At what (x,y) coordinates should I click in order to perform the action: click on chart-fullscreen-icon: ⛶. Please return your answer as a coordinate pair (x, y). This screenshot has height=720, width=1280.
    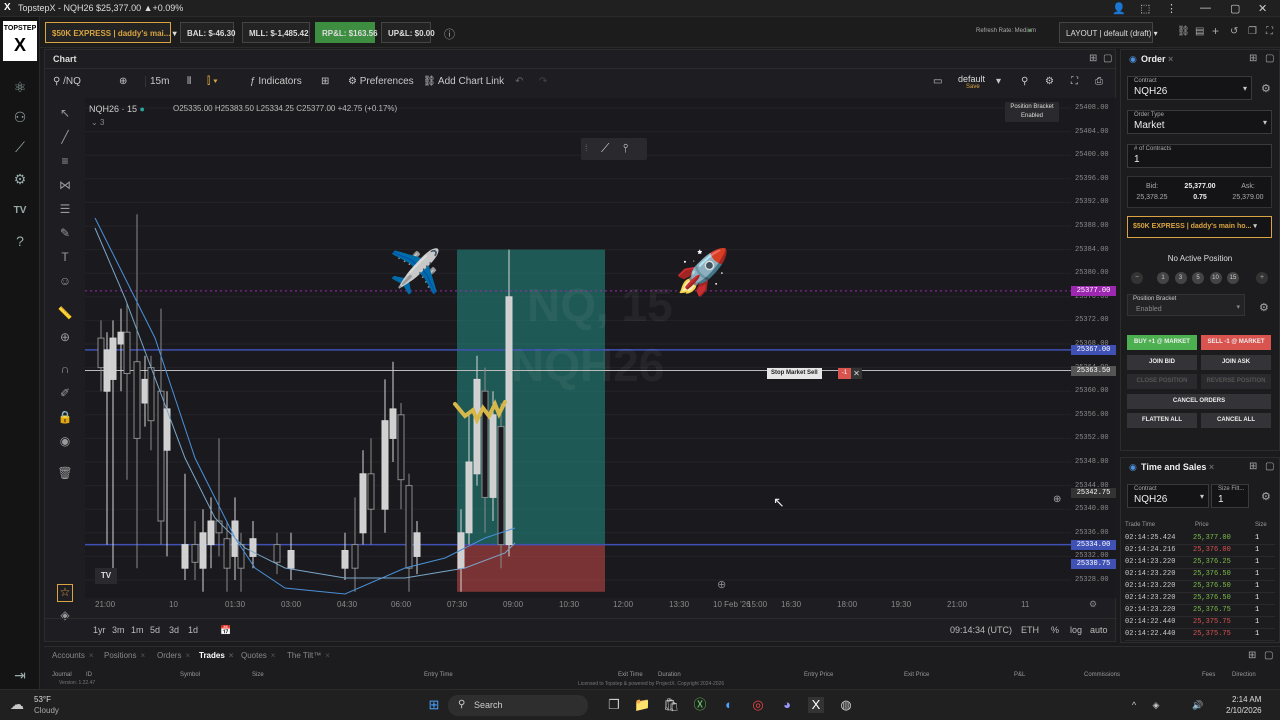
    Looking at the image, I should click on (1074, 81).